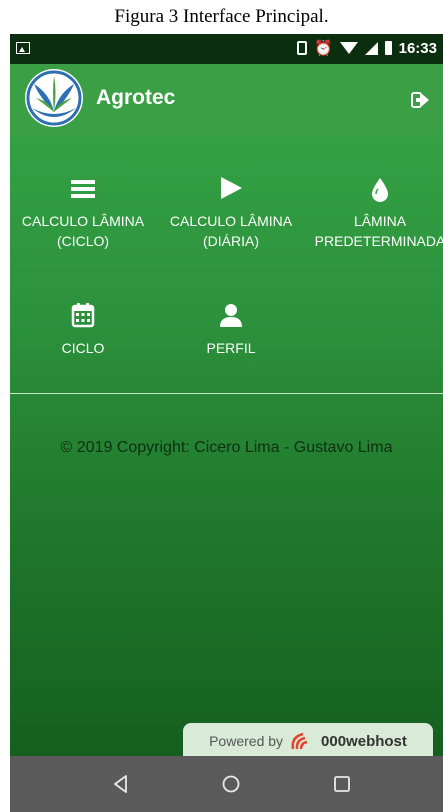 The image size is (443, 812). Describe the element at coordinates (231, 188) in the screenshot. I see `play-icon` at that location.